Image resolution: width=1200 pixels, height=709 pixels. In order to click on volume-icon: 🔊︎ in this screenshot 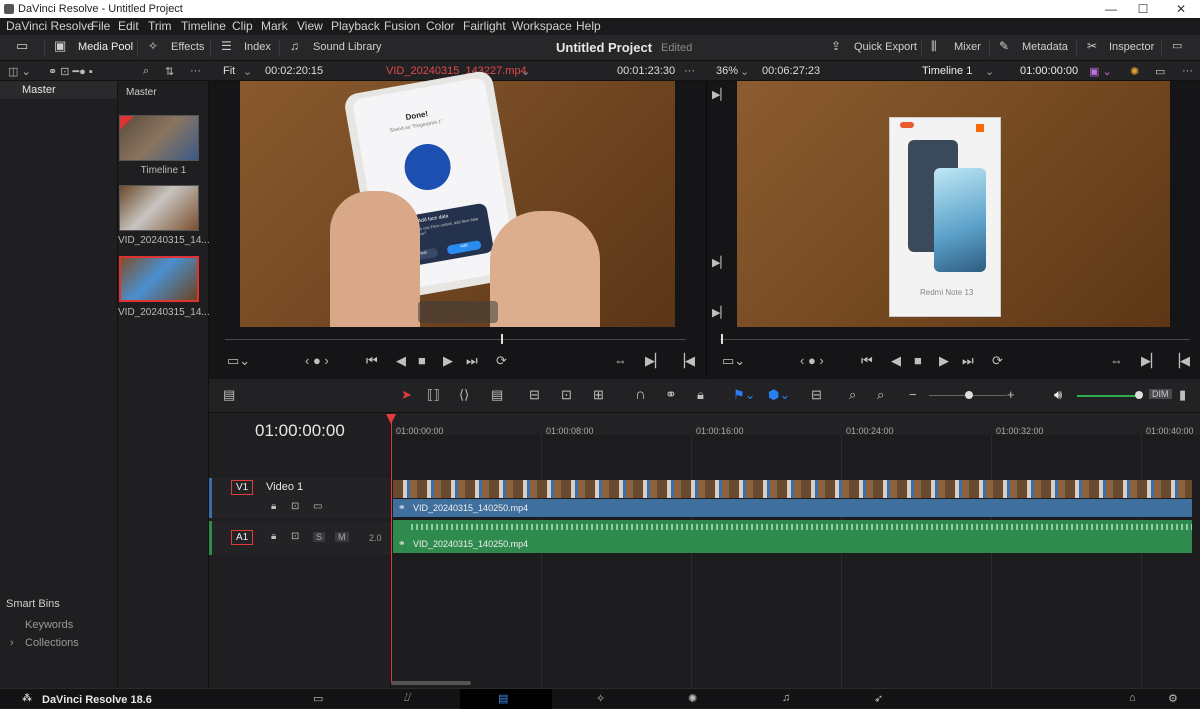, I will do `click(1058, 395)`.